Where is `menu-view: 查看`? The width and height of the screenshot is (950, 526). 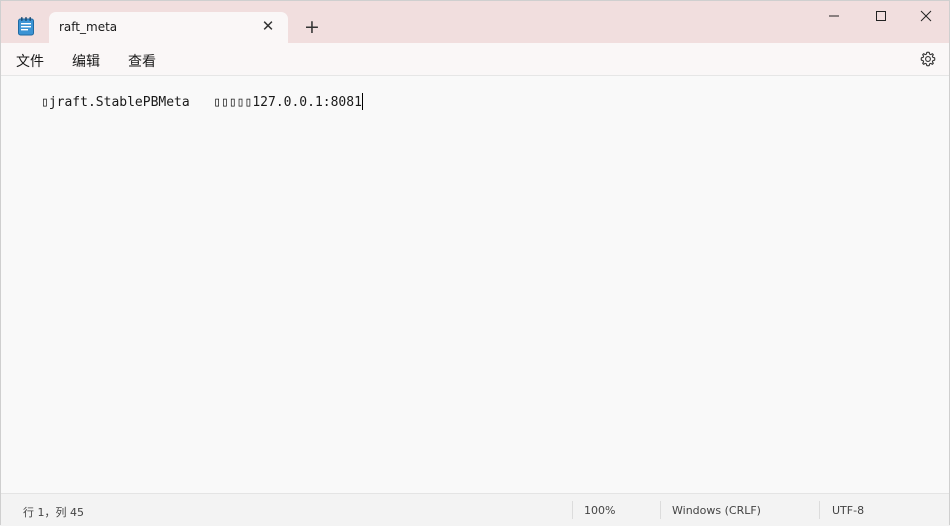
menu-view: 查看 is located at coordinates (142, 61).